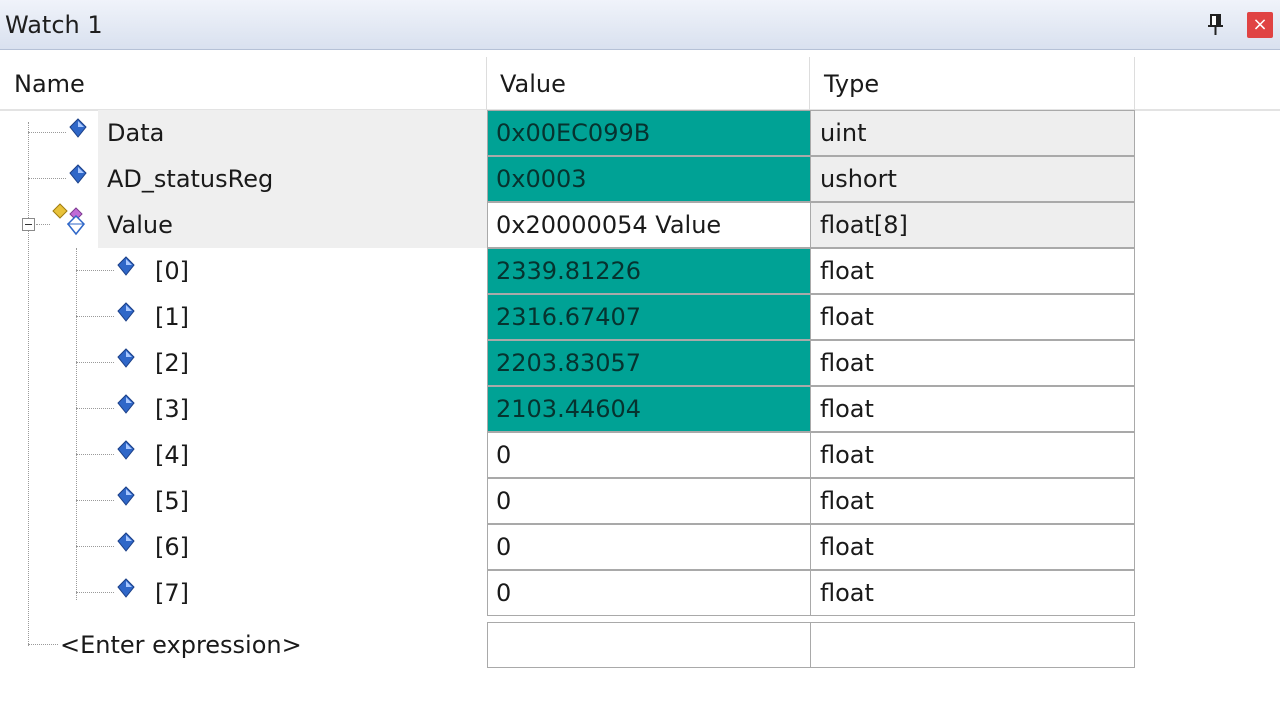 The width and height of the screenshot is (1280, 720). What do you see at coordinates (172, 547) in the screenshot?
I see `element-index: [6]` at bounding box center [172, 547].